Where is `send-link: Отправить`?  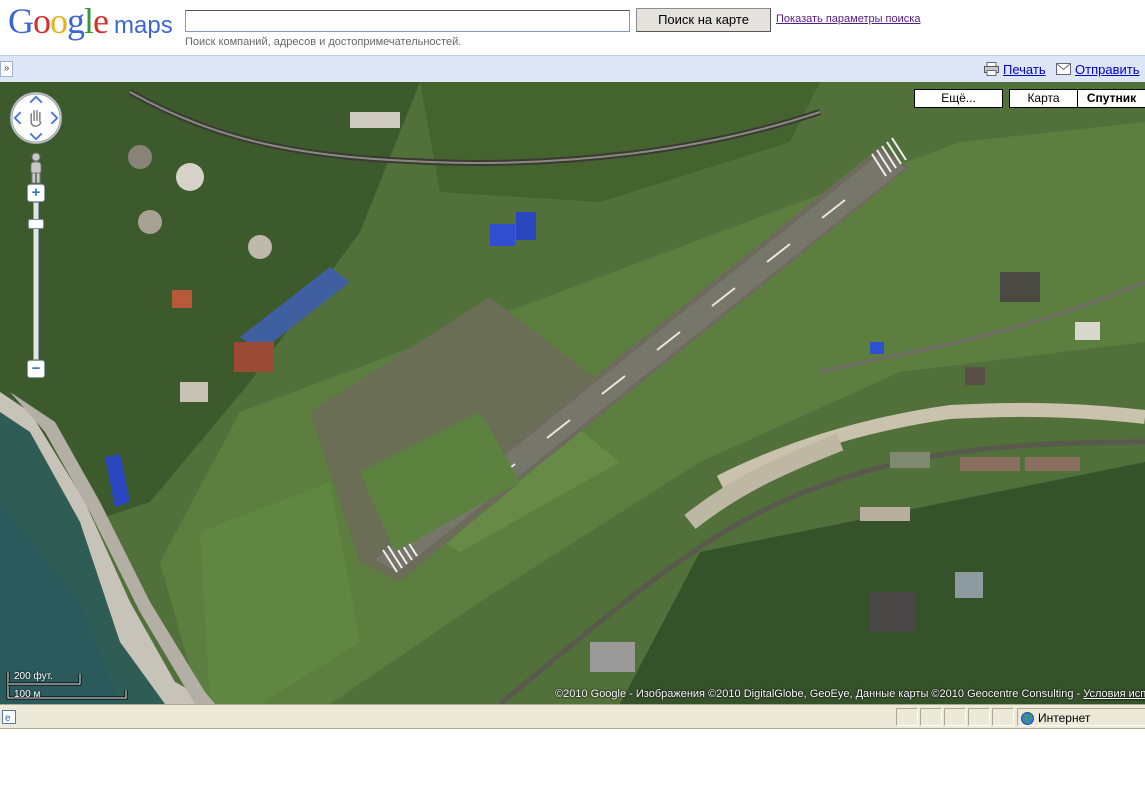
send-link: Отправить is located at coordinates (1107, 69).